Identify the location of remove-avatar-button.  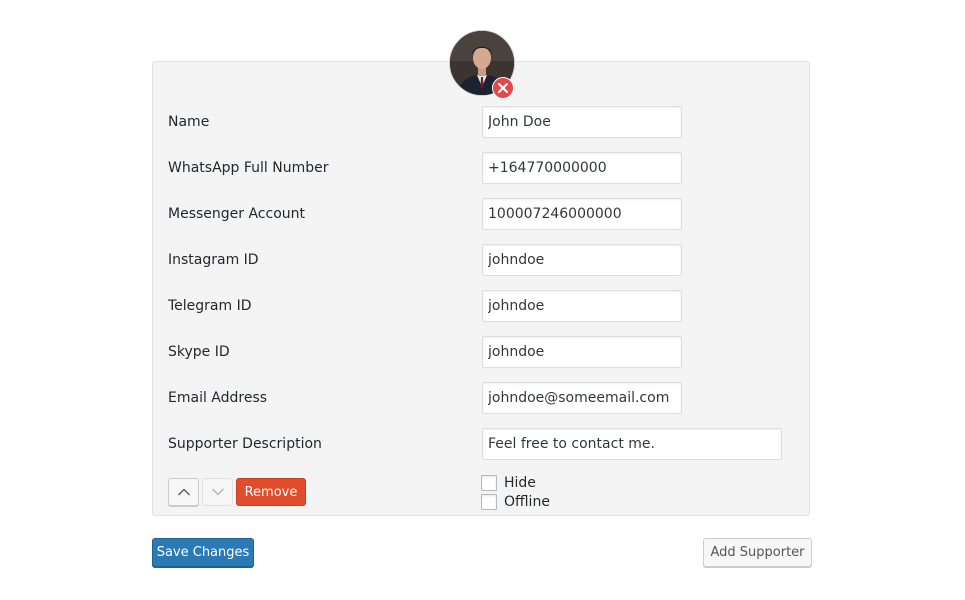
(503, 88).